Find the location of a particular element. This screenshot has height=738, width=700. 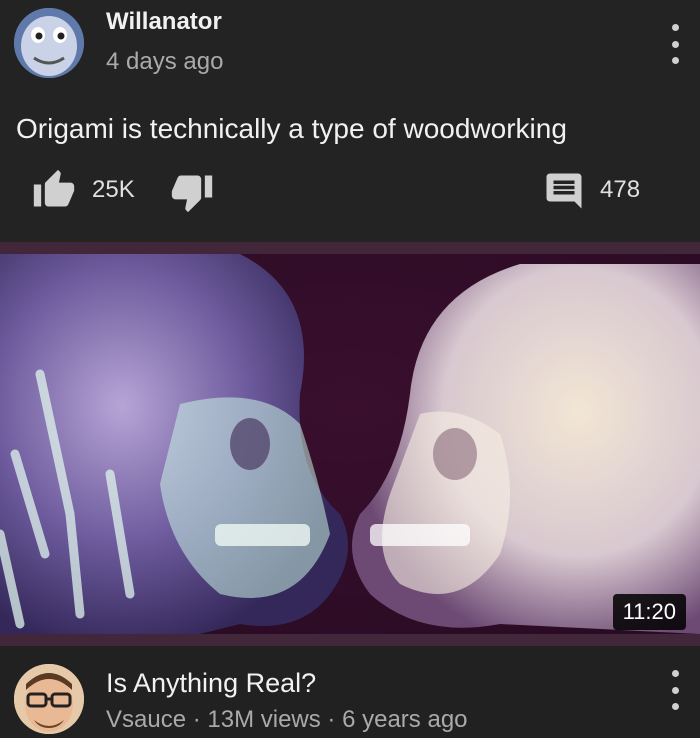

video-more-icon is located at coordinates (675, 690).